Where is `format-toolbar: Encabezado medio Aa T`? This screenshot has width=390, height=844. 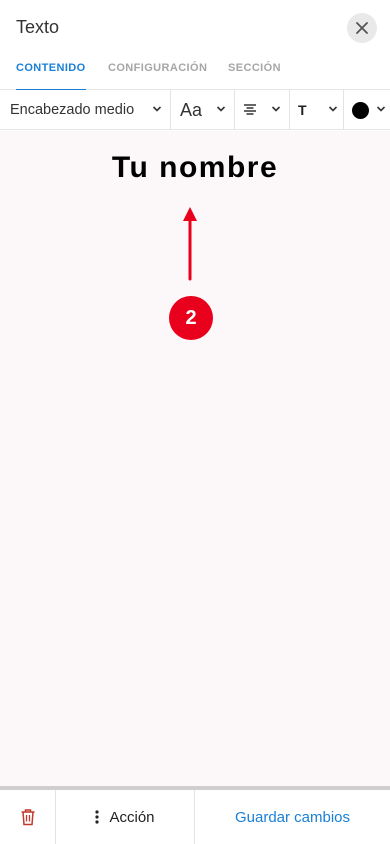 format-toolbar: Encabezado medio Aa T is located at coordinates (195, 110).